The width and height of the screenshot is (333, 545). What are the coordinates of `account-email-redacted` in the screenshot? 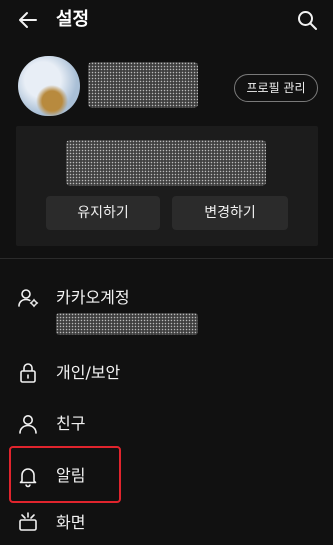 It's located at (127, 324).